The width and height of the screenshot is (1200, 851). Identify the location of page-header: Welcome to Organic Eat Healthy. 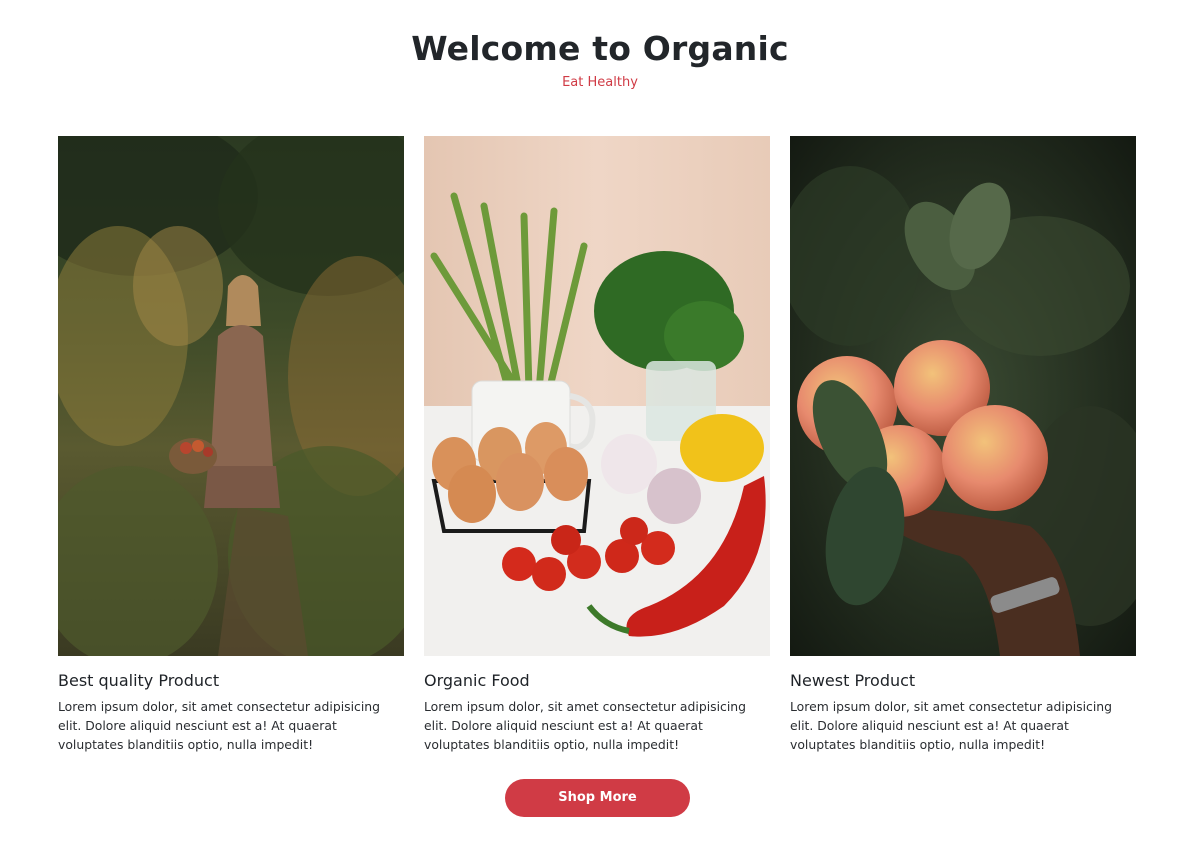
(600, 59).